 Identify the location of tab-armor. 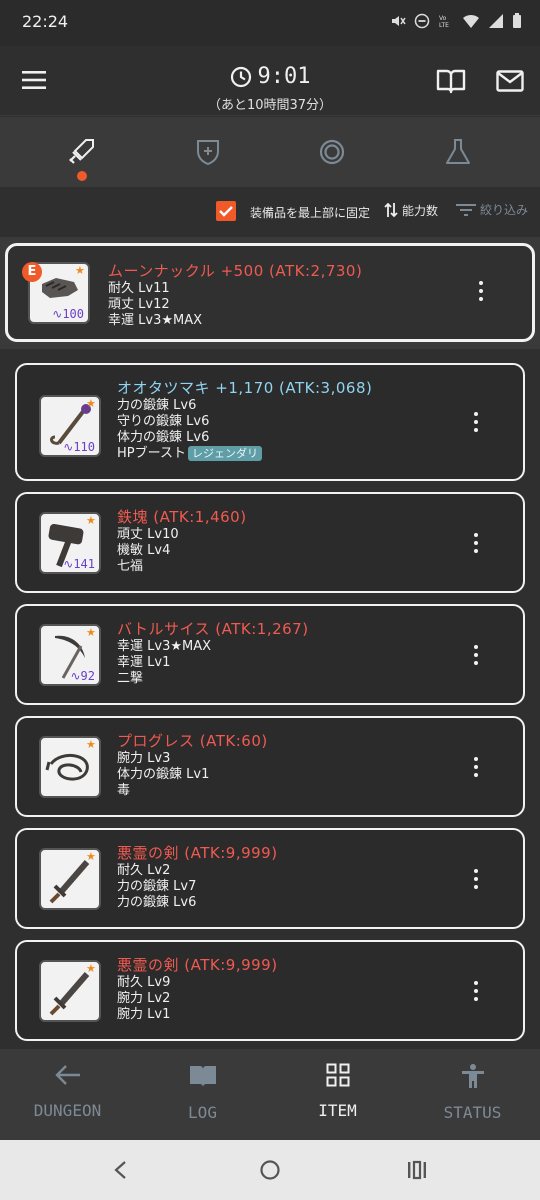
(208, 152).